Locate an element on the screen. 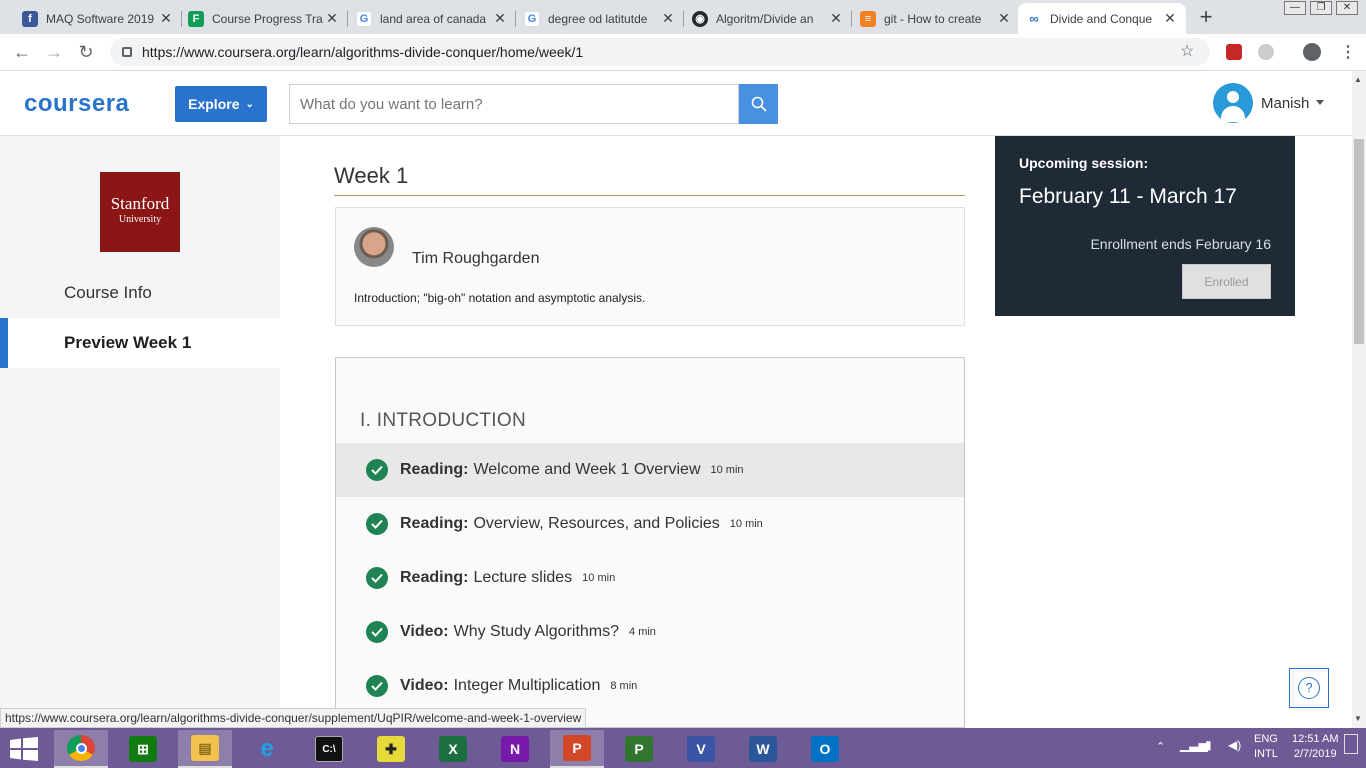  restore-icon: ❐ is located at coordinates (1321, 8).